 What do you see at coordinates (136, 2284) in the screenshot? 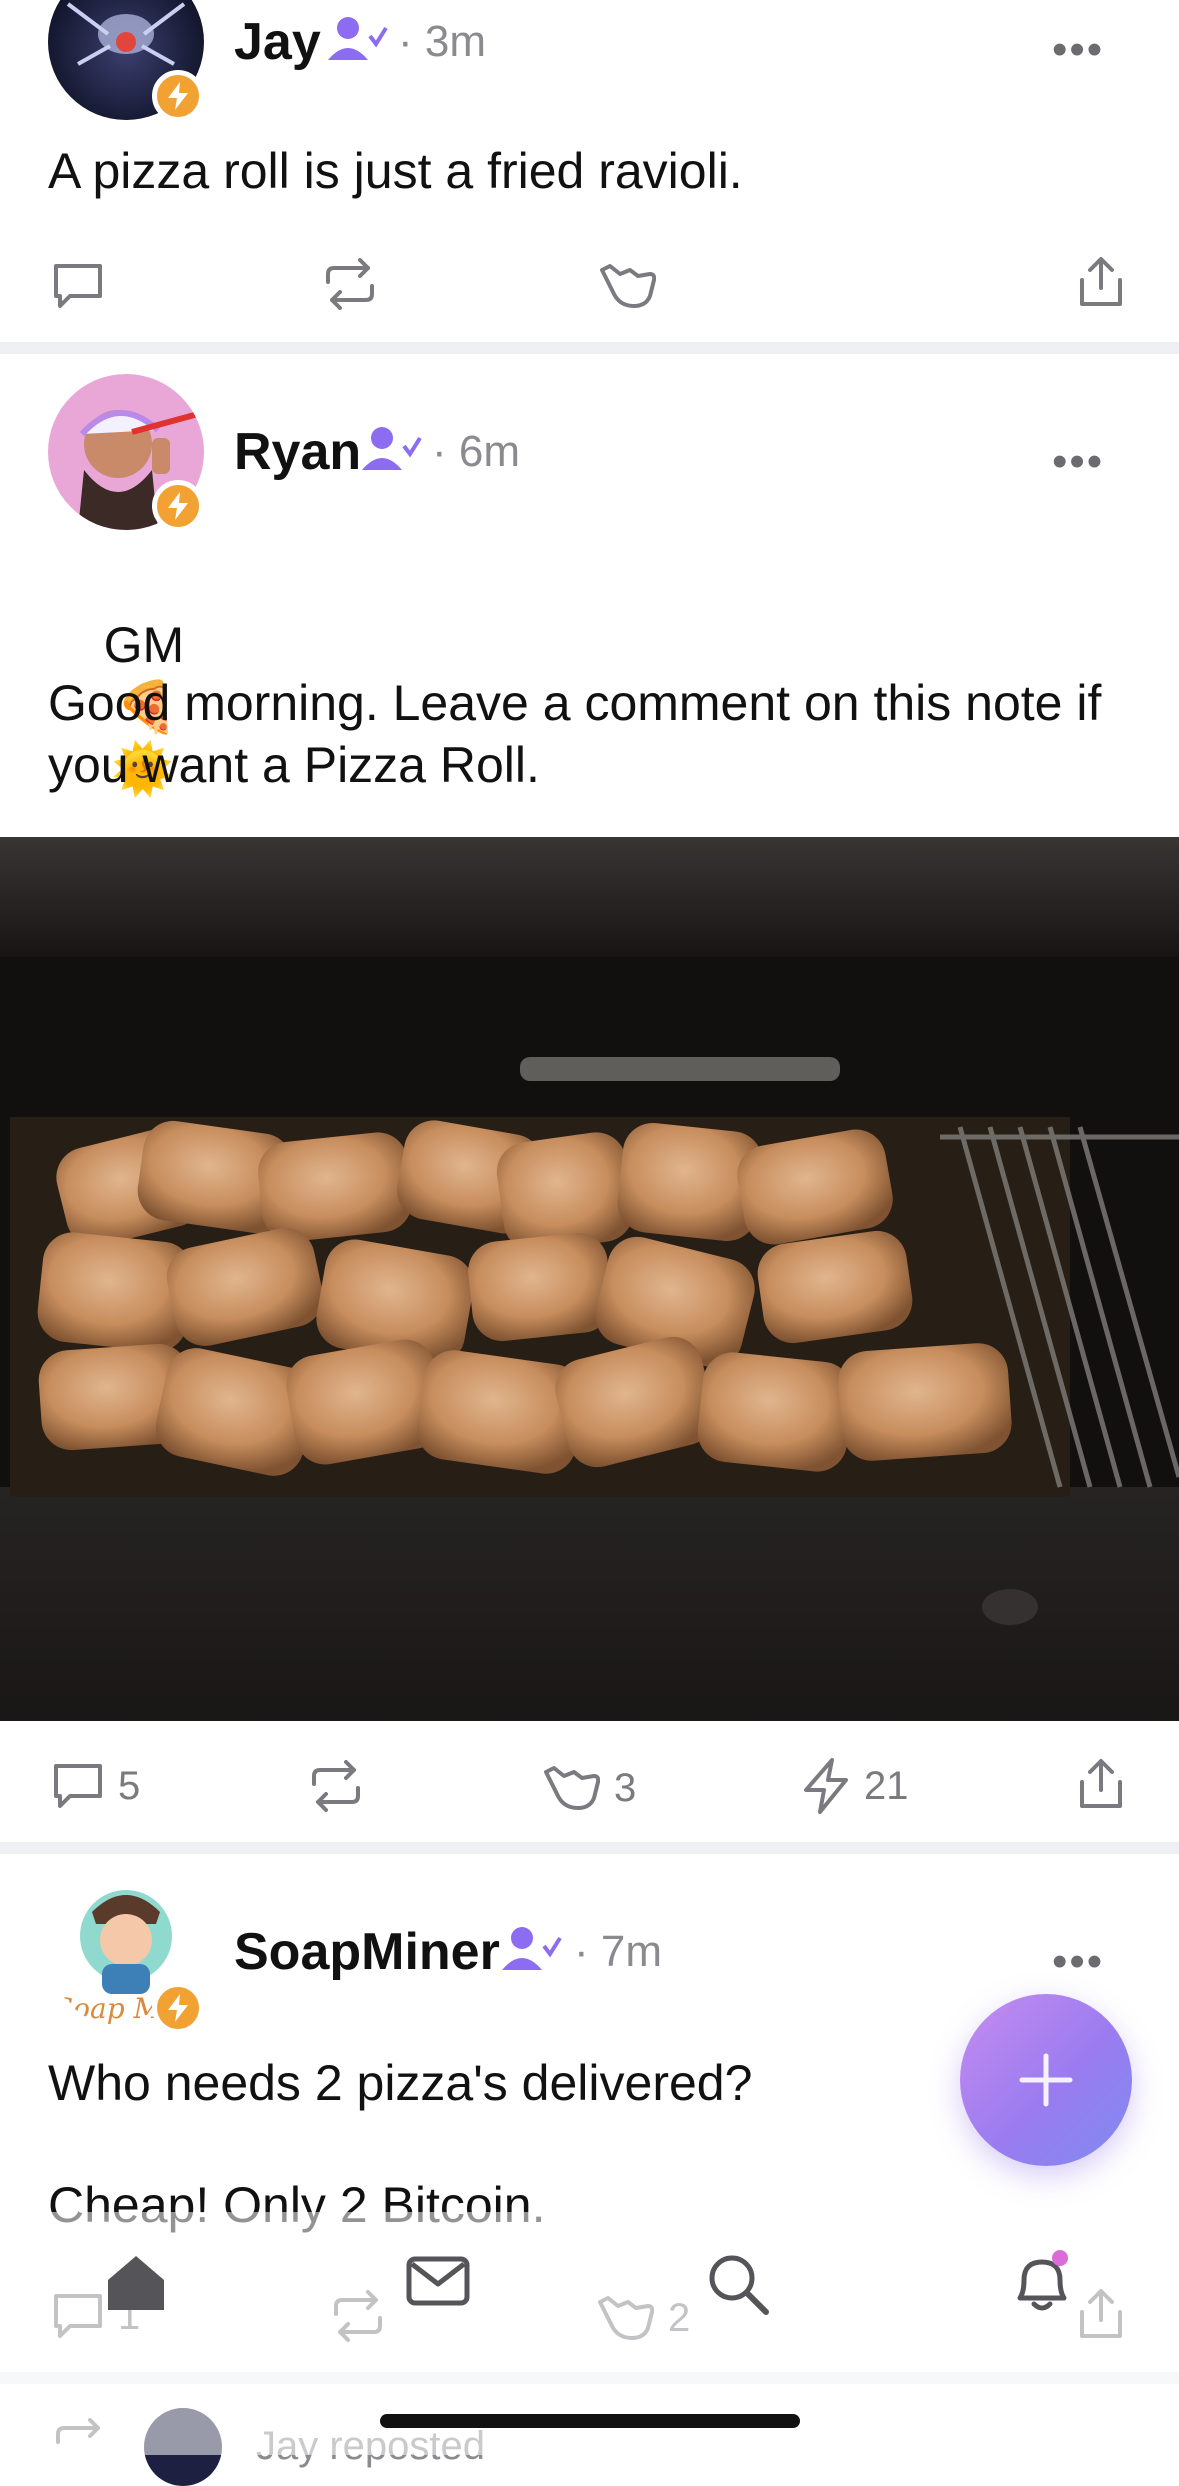
I see `home-icon` at bounding box center [136, 2284].